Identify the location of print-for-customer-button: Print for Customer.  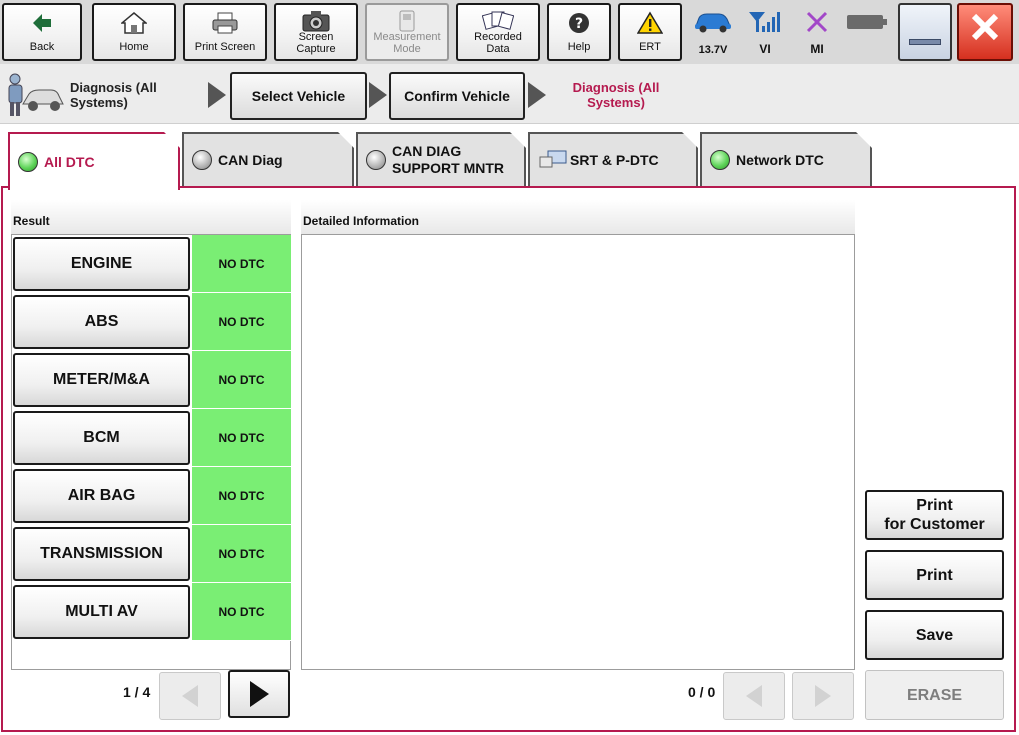
(934, 515).